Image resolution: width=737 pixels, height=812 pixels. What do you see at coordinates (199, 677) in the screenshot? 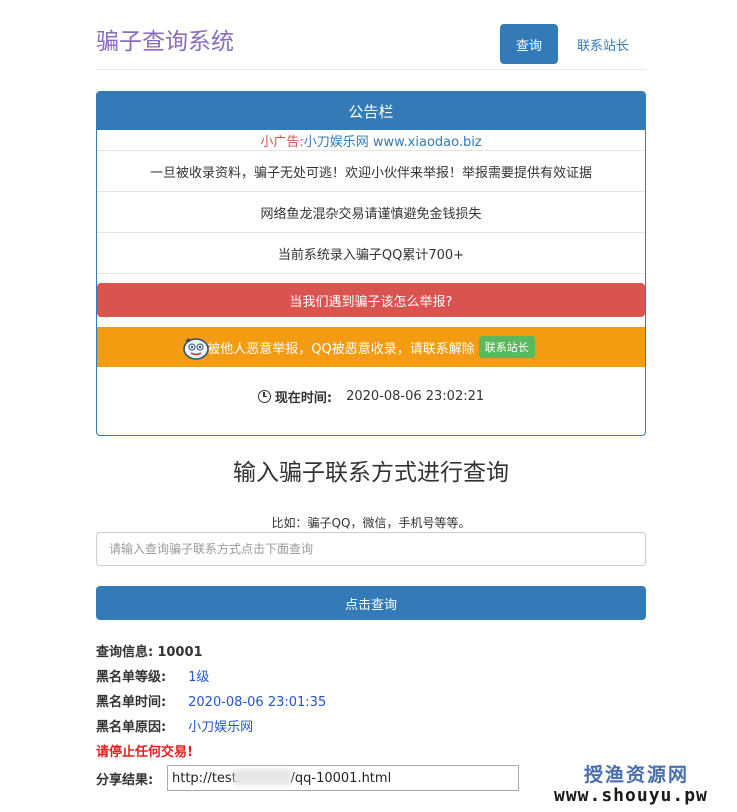
I see `result-level-value: 1级` at bounding box center [199, 677].